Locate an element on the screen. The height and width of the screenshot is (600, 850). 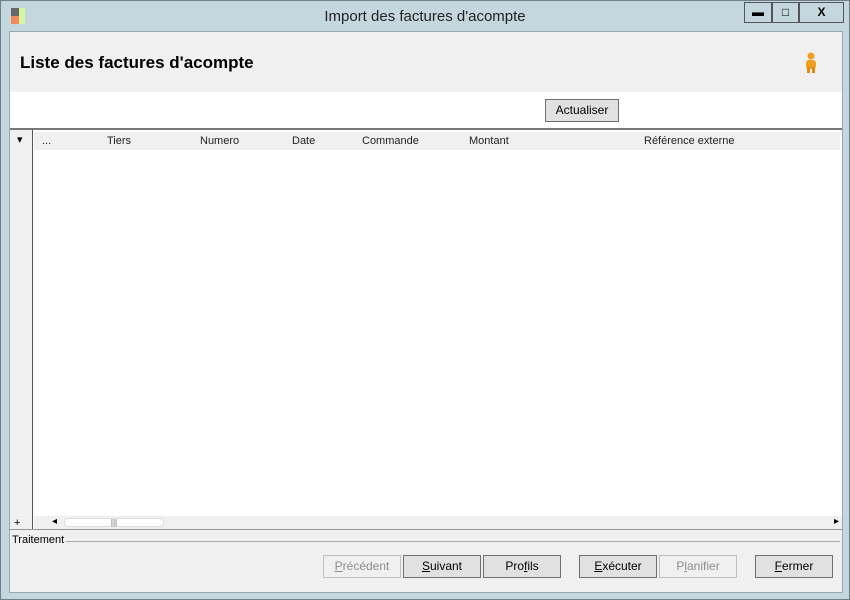
column-header-numero: Numero is located at coordinates (219, 141).